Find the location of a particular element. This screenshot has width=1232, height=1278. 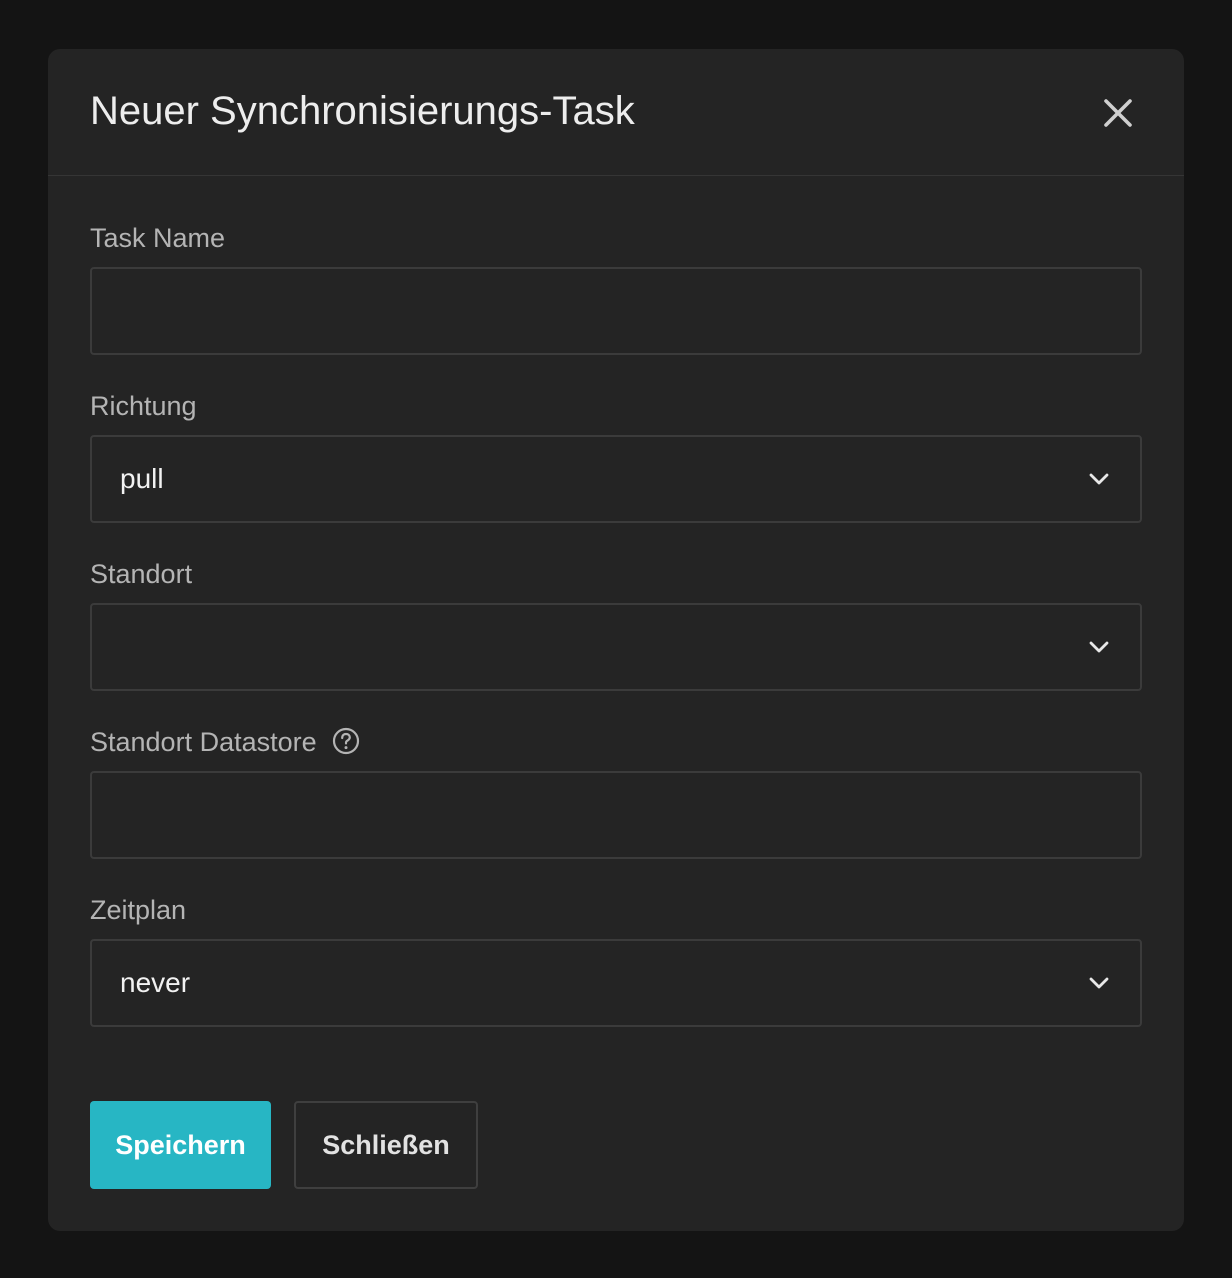

dialog-title: Neuer Synchronisierungs-Task is located at coordinates (362, 111).